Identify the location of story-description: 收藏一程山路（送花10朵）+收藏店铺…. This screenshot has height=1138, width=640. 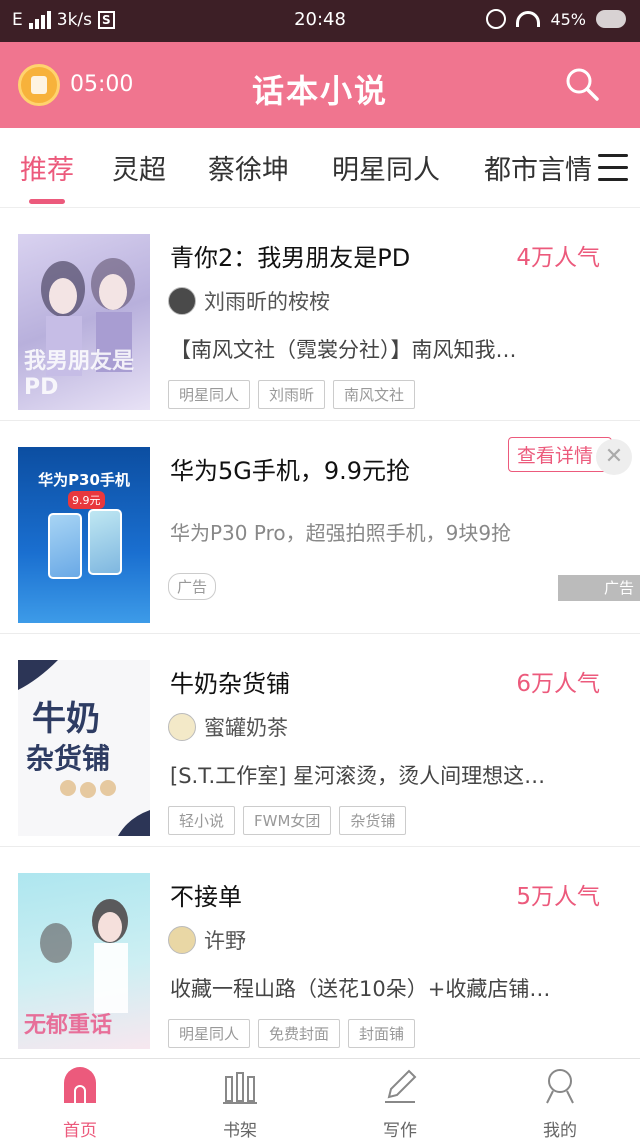
(360, 989).